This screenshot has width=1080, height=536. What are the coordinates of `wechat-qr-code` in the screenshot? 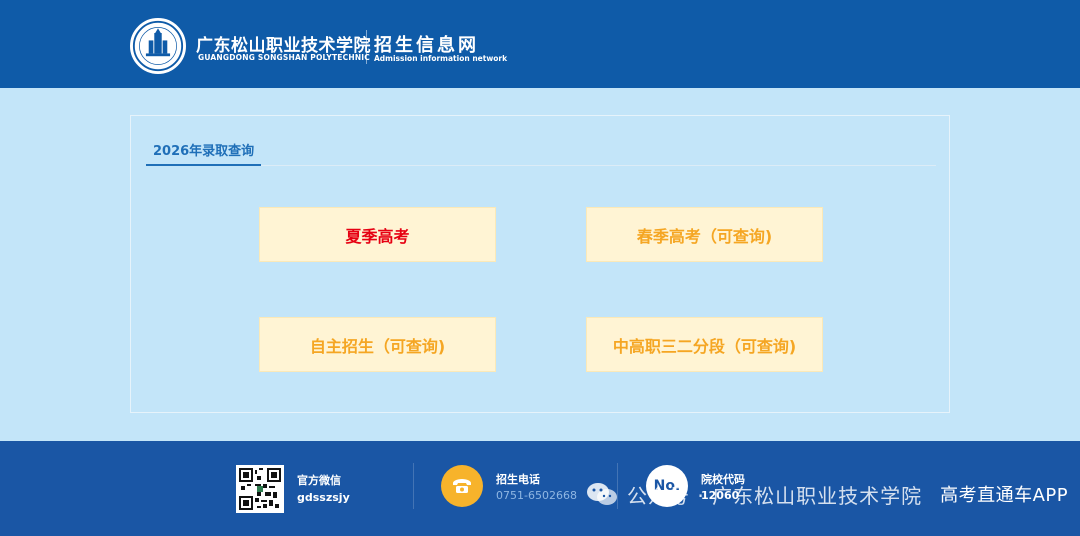 It's located at (260, 489).